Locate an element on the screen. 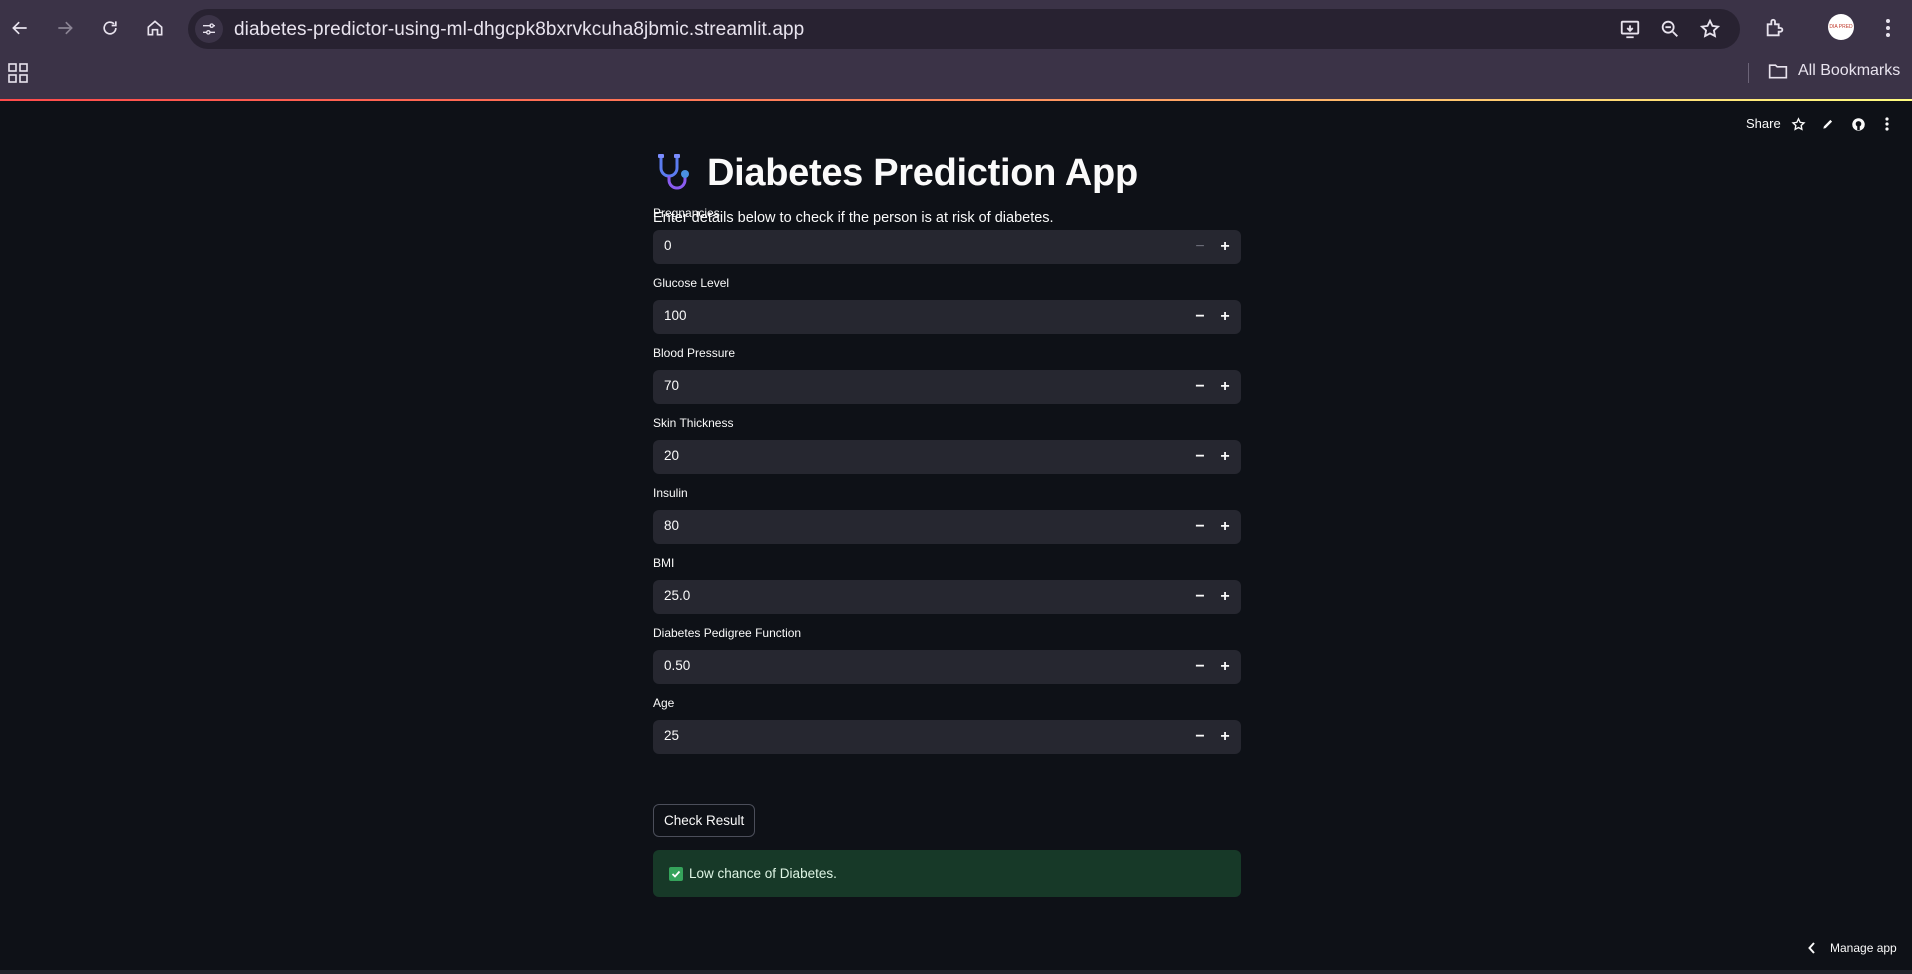 This screenshot has width=1912, height=974. site-settings-icon is located at coordinates (209, 29).